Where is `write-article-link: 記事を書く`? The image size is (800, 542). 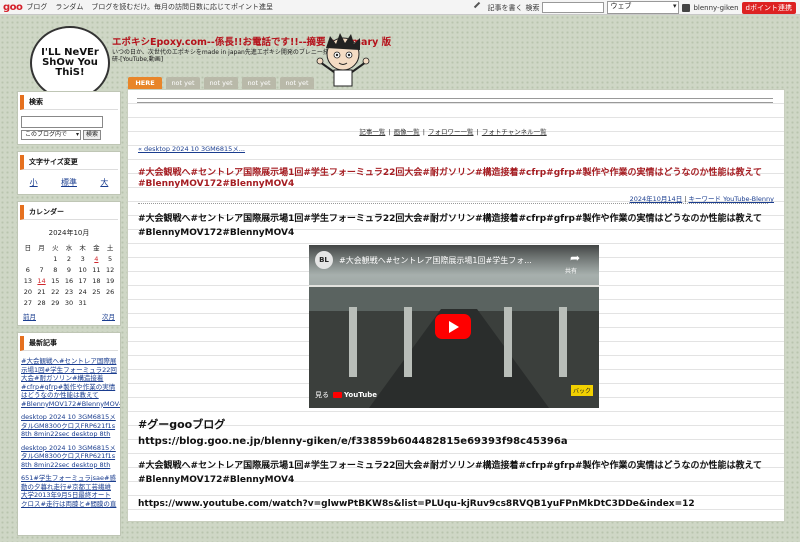
write-article-link: 記事を書く is located at coordinates (504, 8).